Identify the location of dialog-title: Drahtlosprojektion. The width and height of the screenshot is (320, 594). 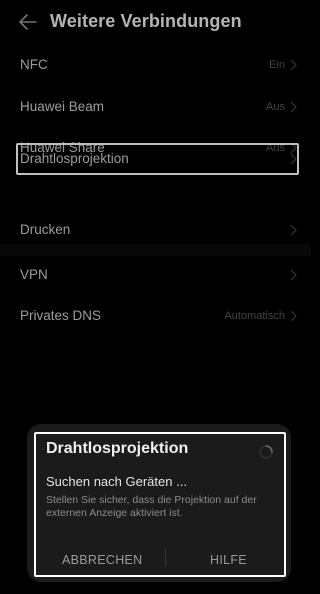
(117, 448).